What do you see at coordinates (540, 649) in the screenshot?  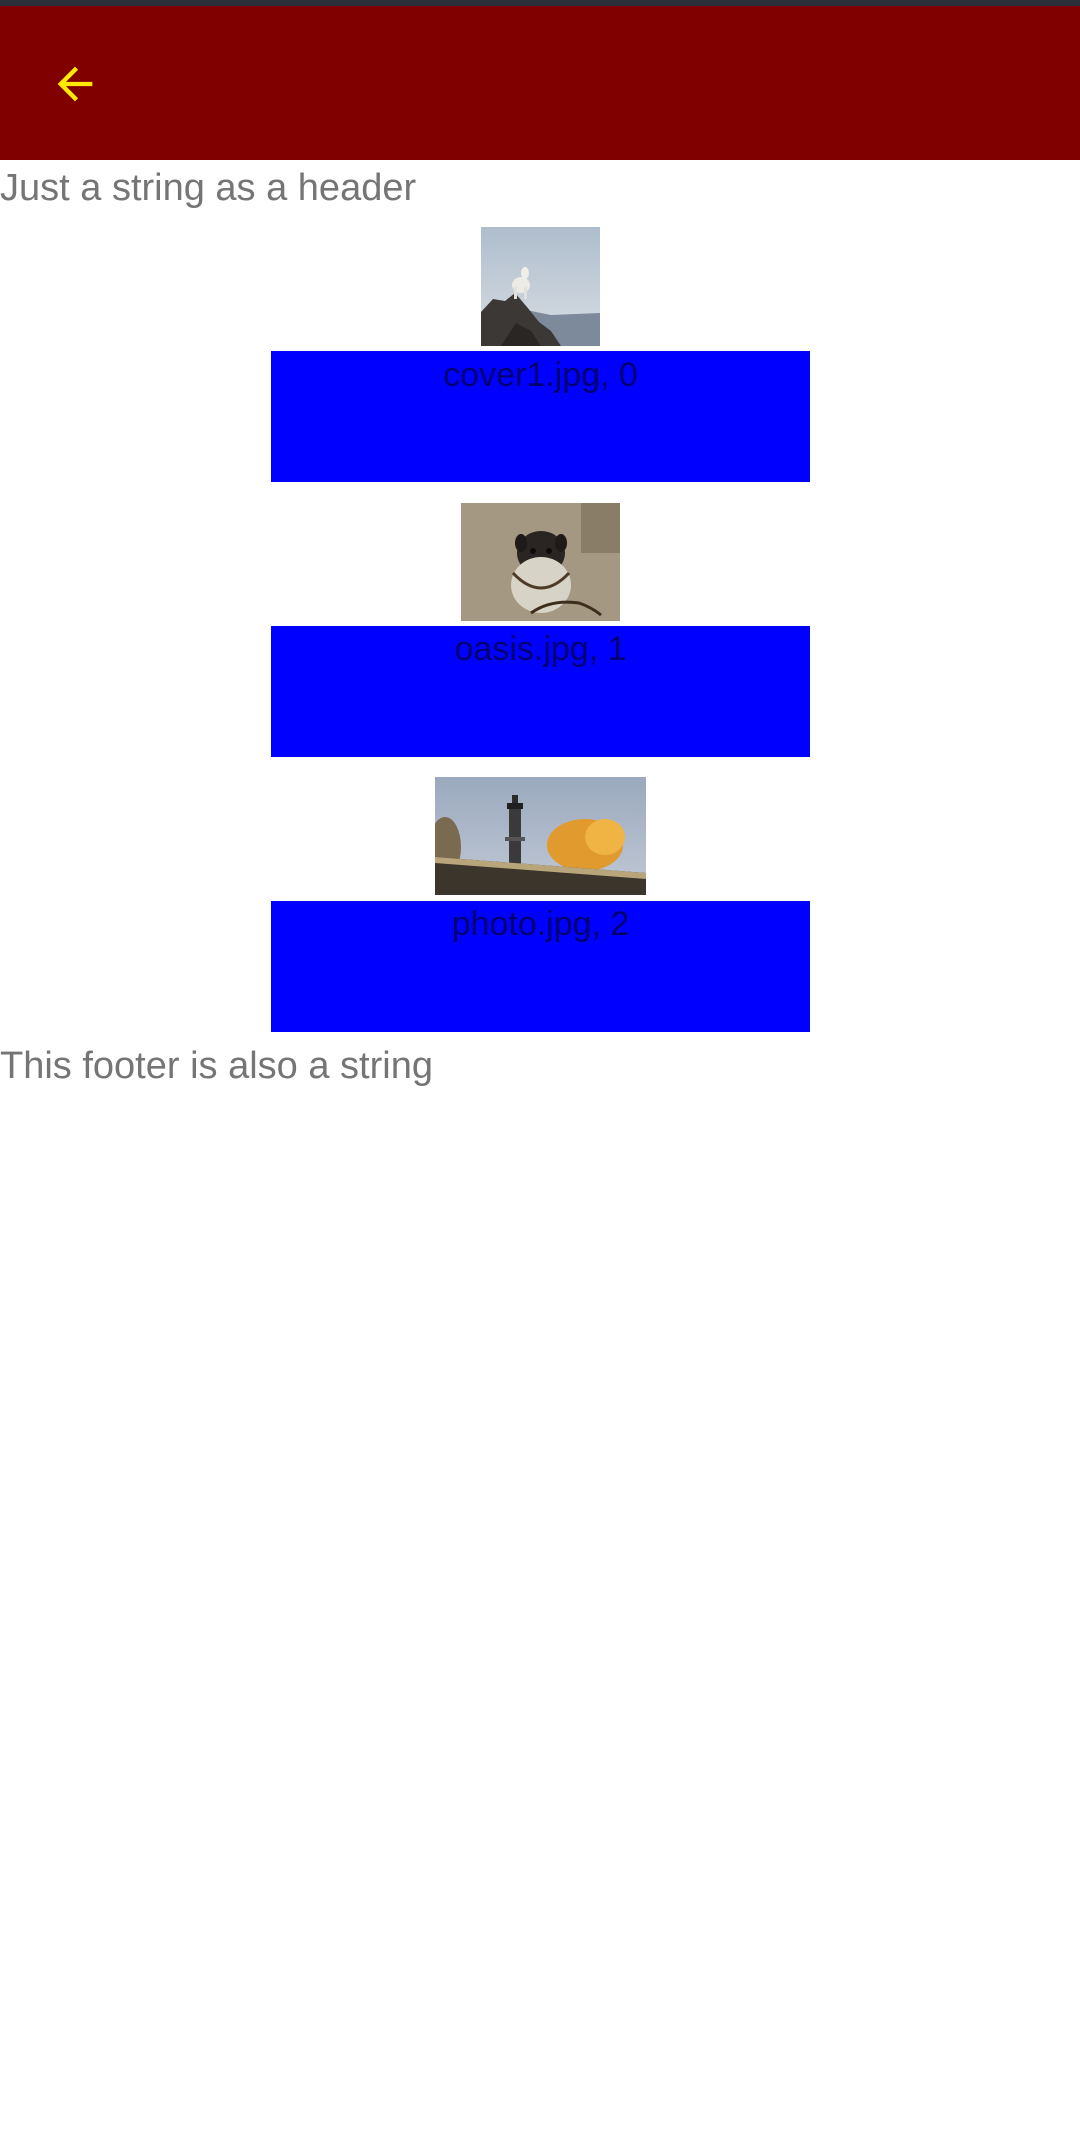 I see `item-caption: oasis.jpg, 1` at bounding box center [540, 649].